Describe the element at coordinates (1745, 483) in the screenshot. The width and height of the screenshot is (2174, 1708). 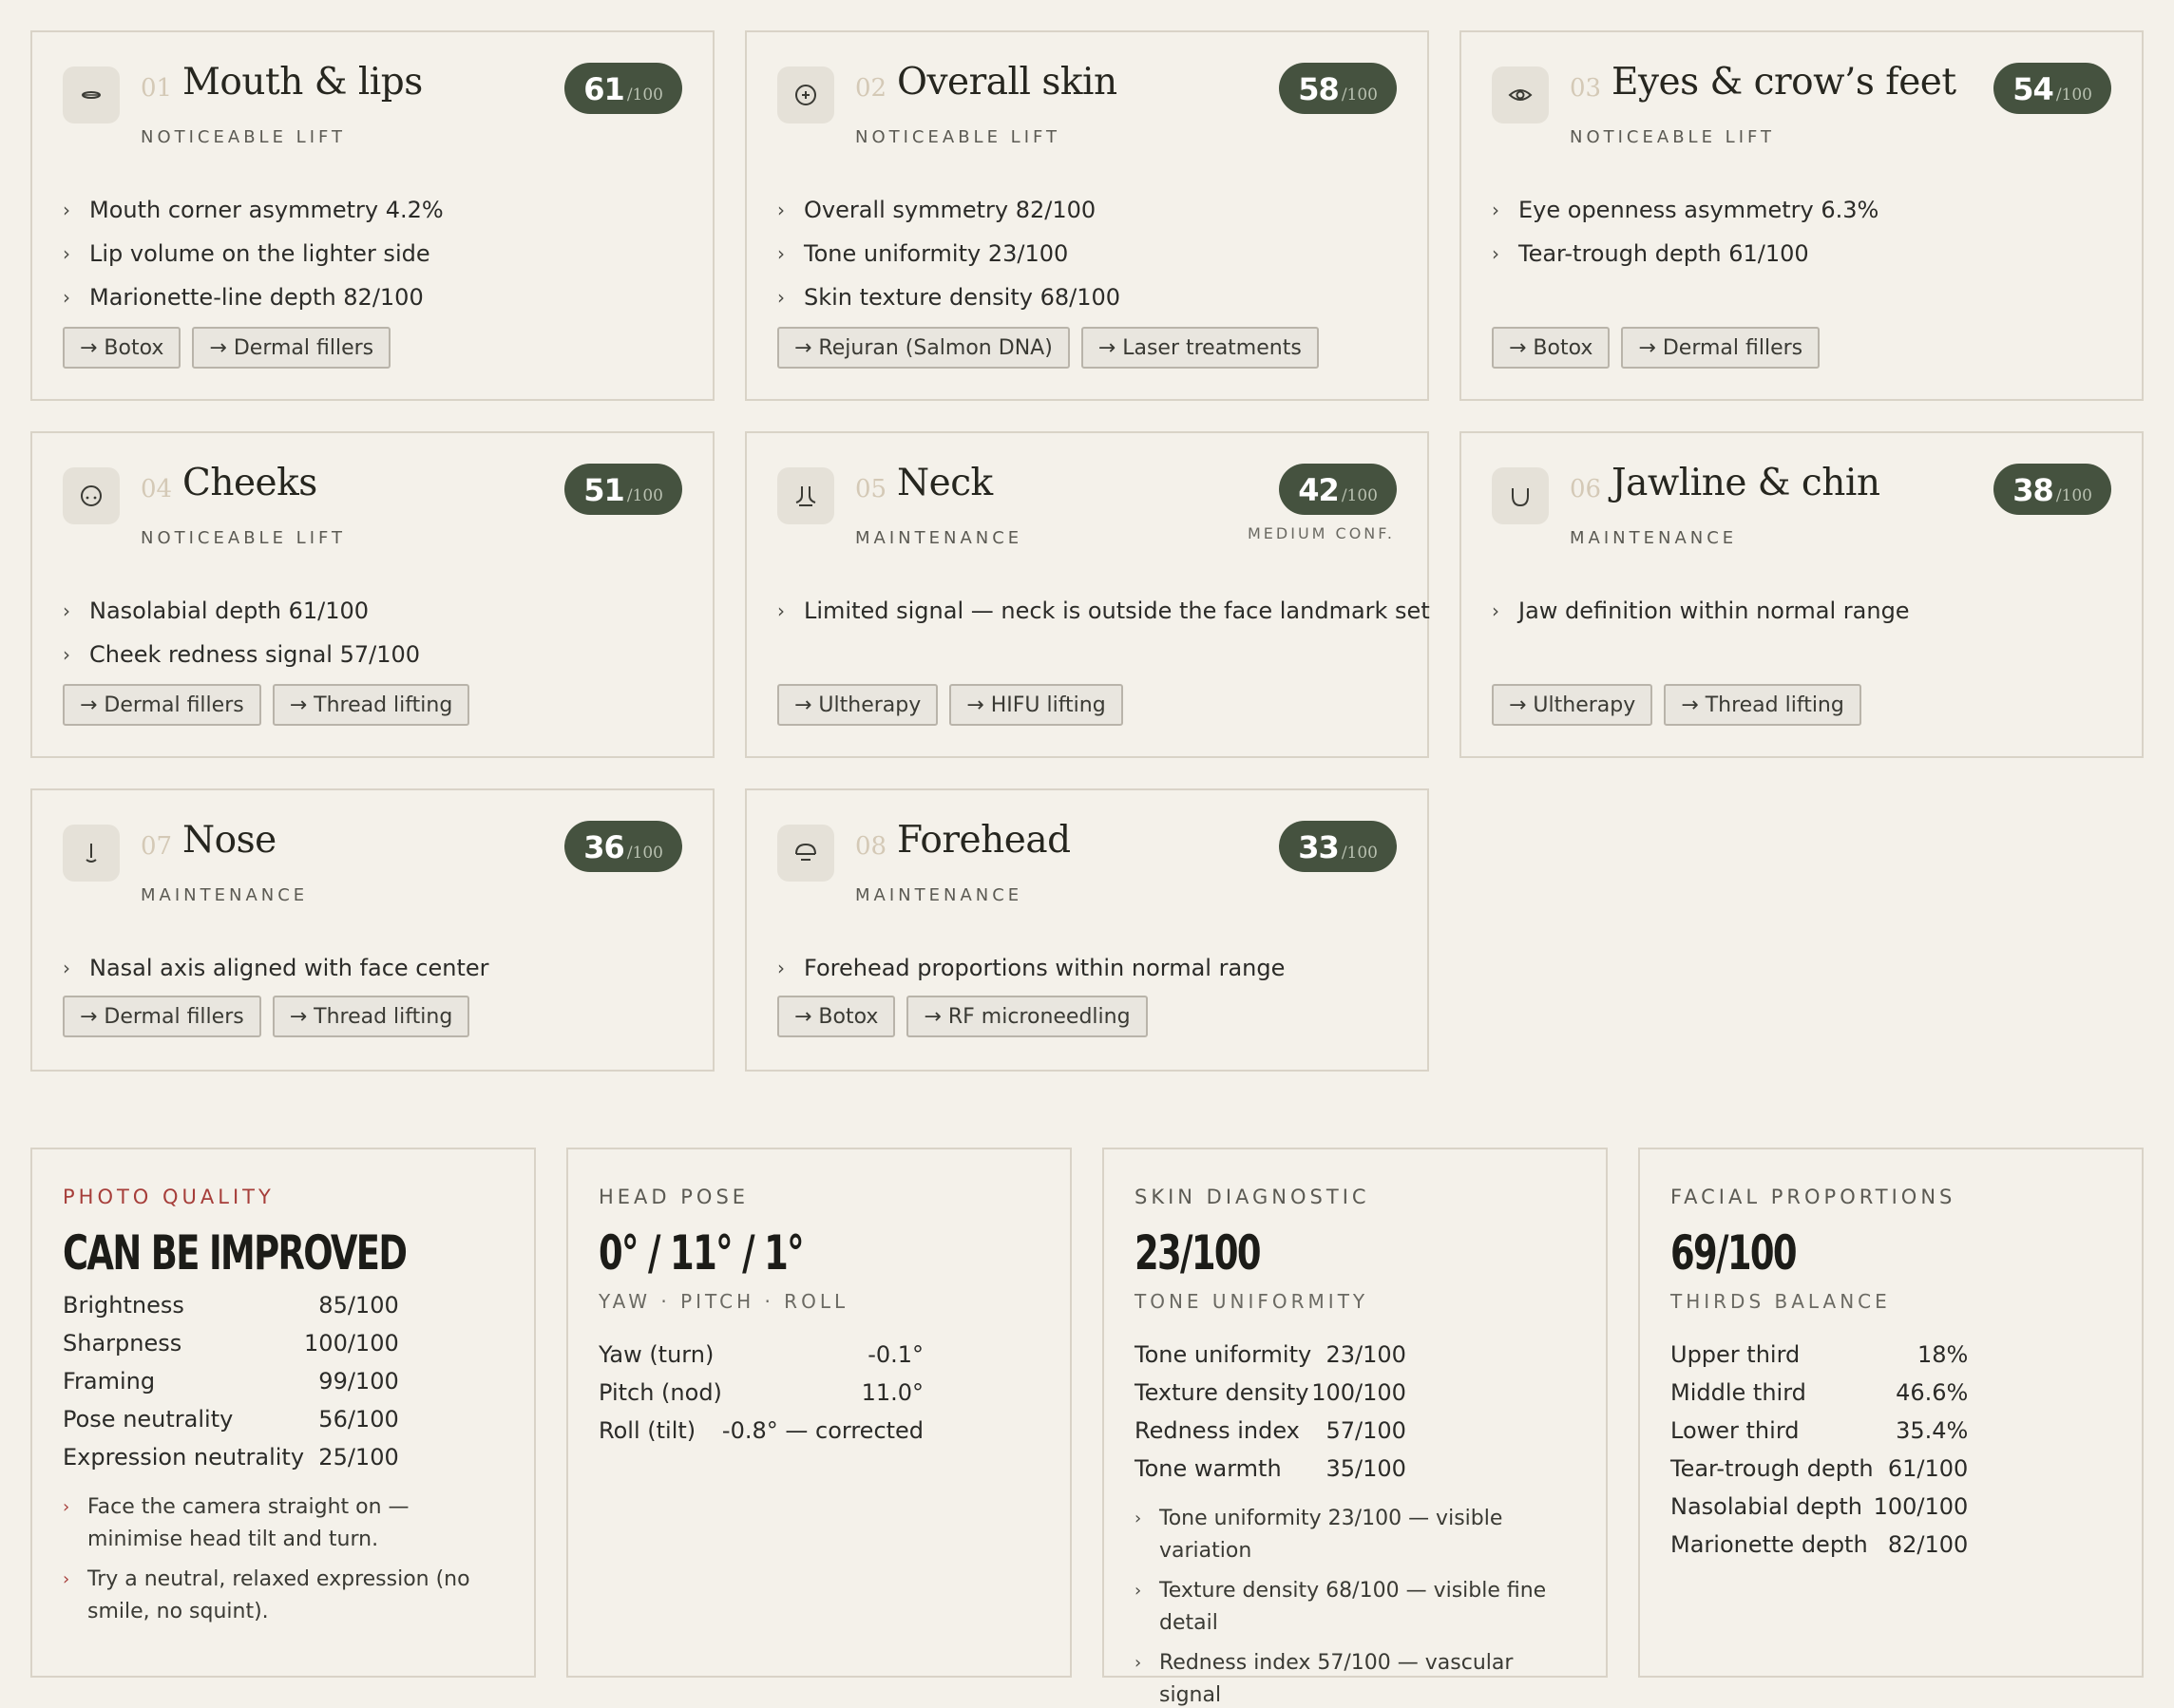
I see `region-title: Jawline & chin` at that location.